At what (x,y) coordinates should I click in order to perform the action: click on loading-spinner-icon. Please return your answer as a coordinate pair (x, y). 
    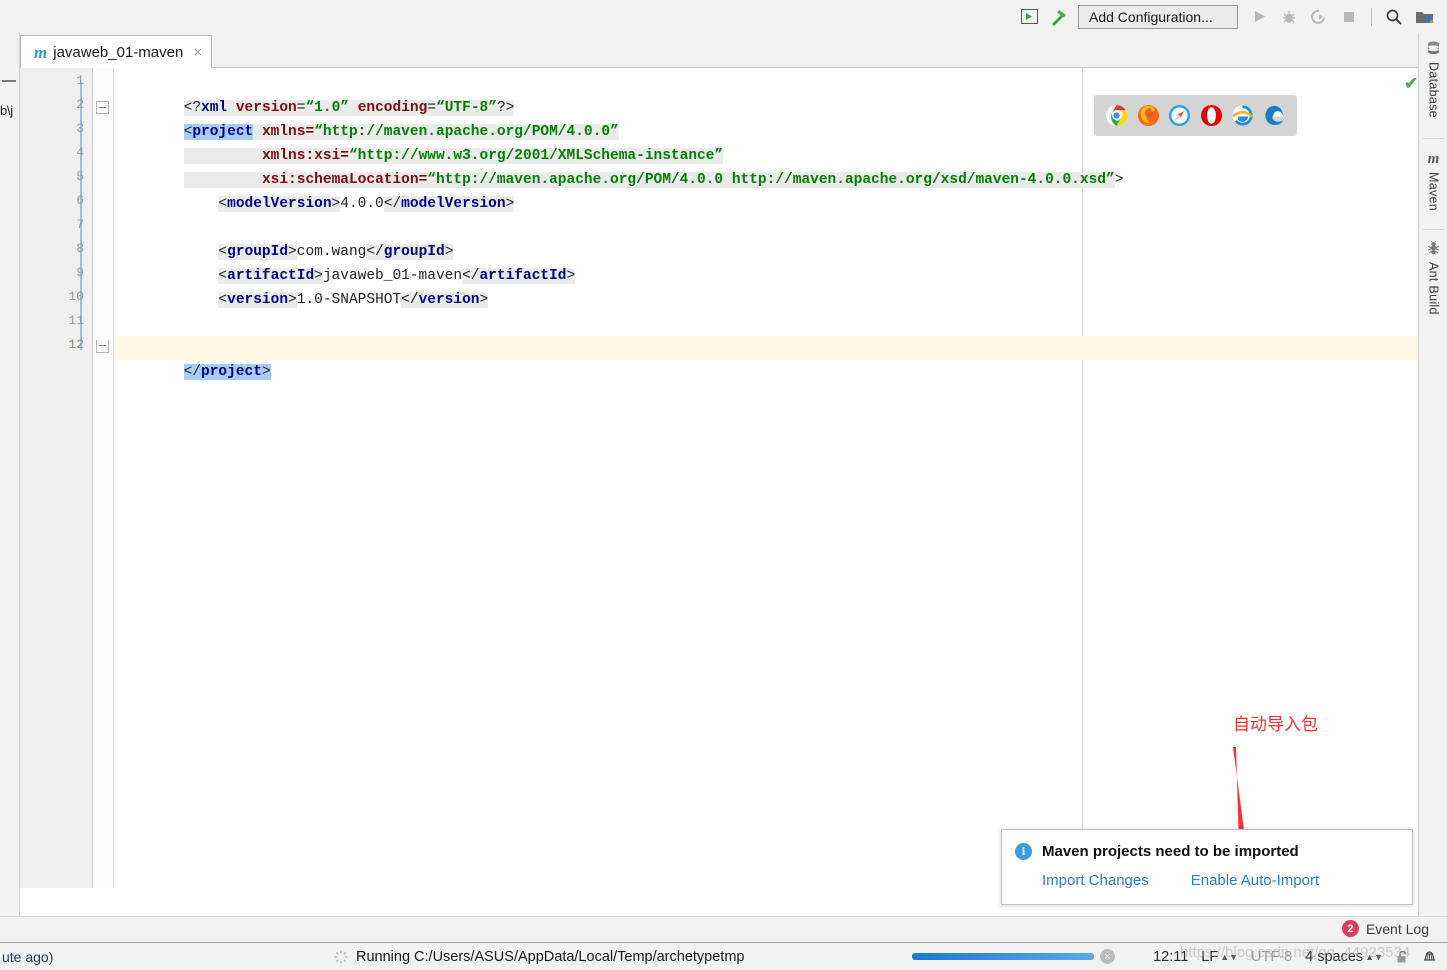
    Looking at the image, I should click on (341, 957).